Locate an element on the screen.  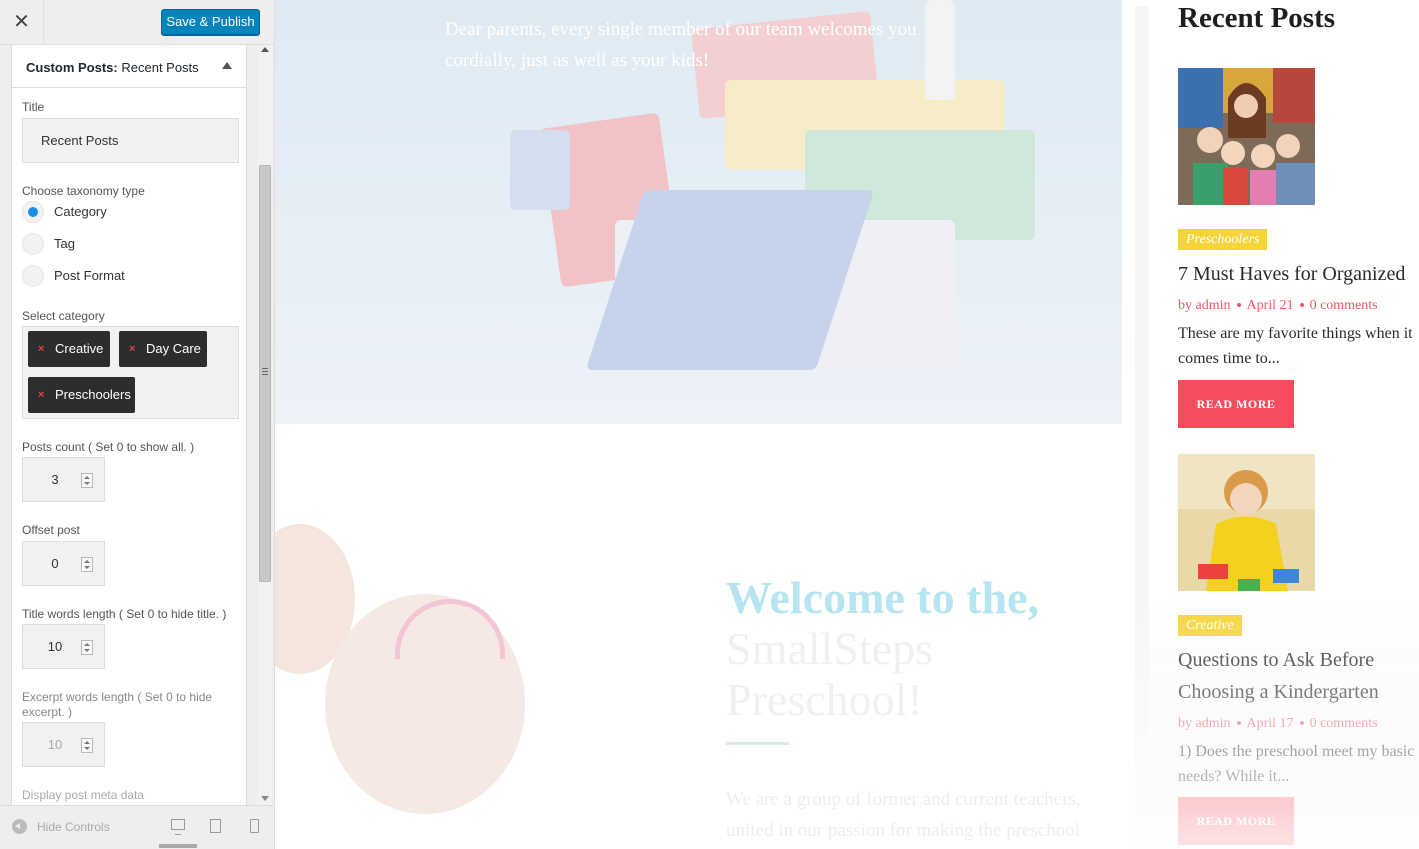
post-meta: by admin April 17 0 comments is located at coordinates (1278, 724).